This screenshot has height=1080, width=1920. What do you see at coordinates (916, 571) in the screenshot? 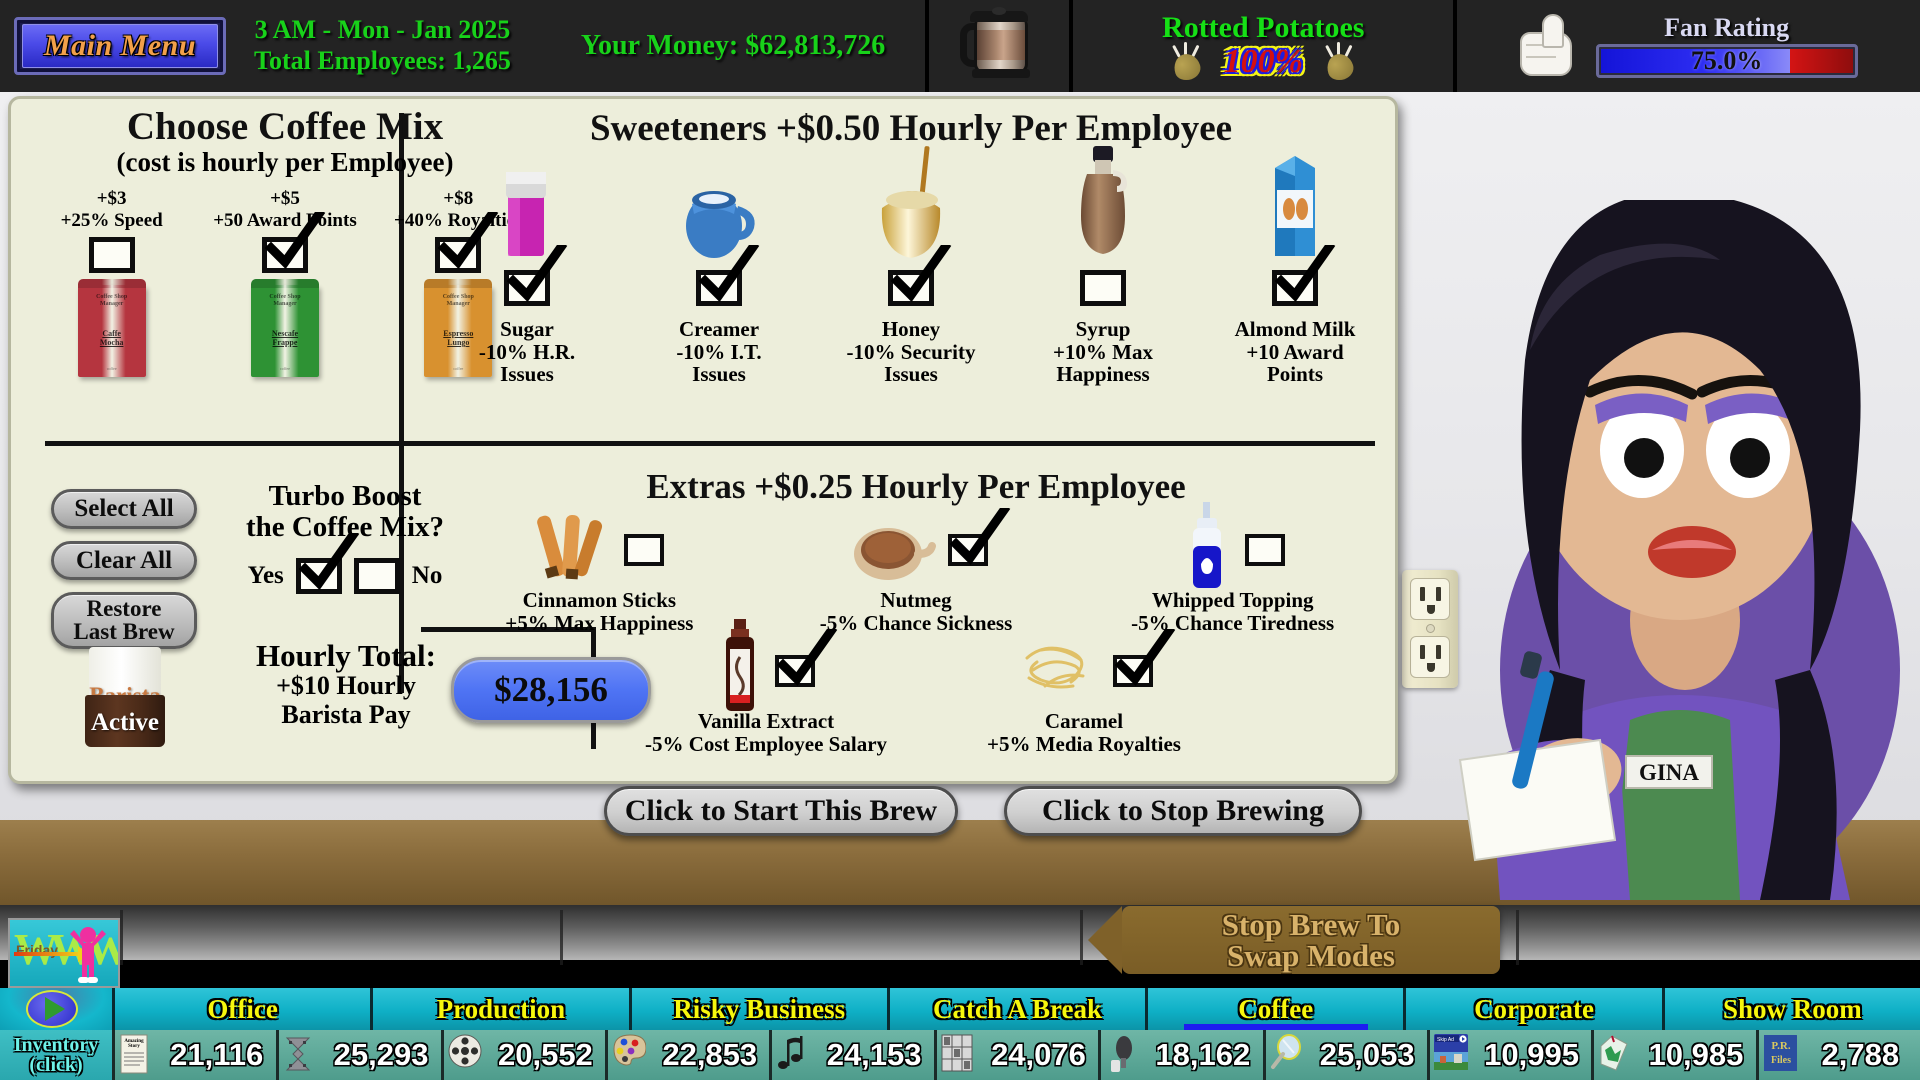
I see `extra-option-1: Nutmeg -5% Chance Sickness` at bounding box center [916, 571].